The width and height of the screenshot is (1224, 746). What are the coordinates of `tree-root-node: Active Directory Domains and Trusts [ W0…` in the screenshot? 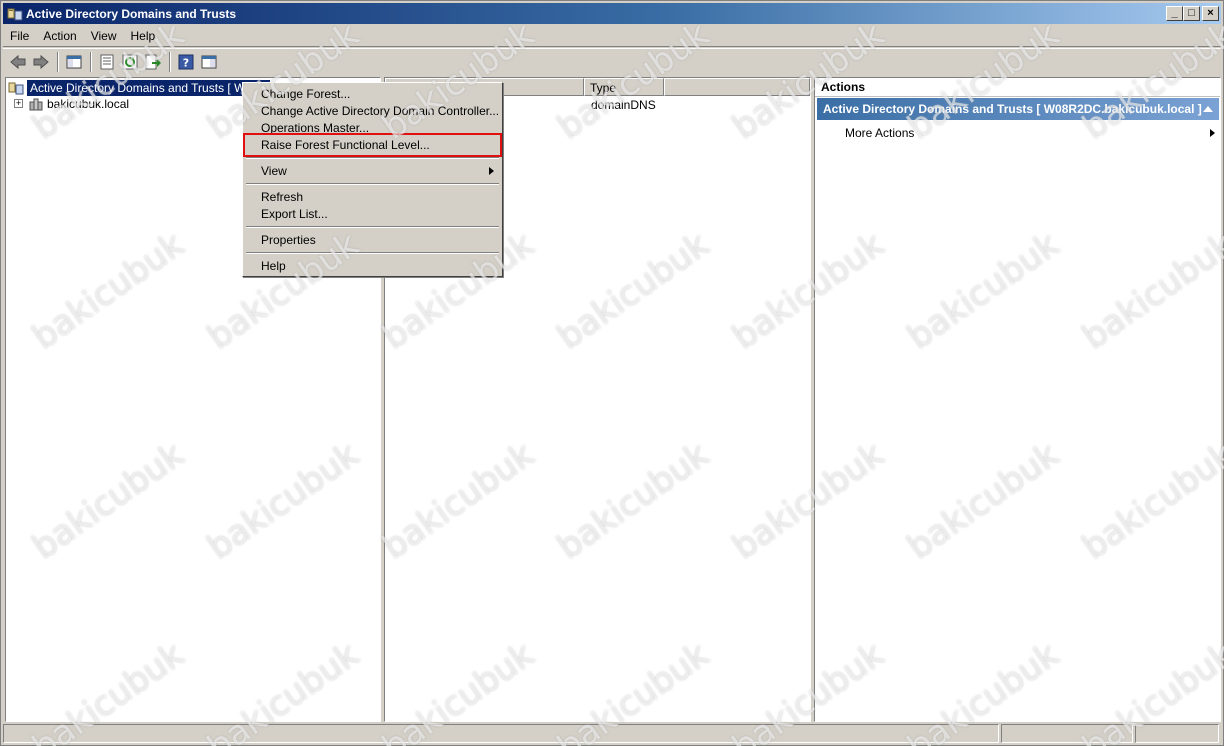 It's located at (139, 87).